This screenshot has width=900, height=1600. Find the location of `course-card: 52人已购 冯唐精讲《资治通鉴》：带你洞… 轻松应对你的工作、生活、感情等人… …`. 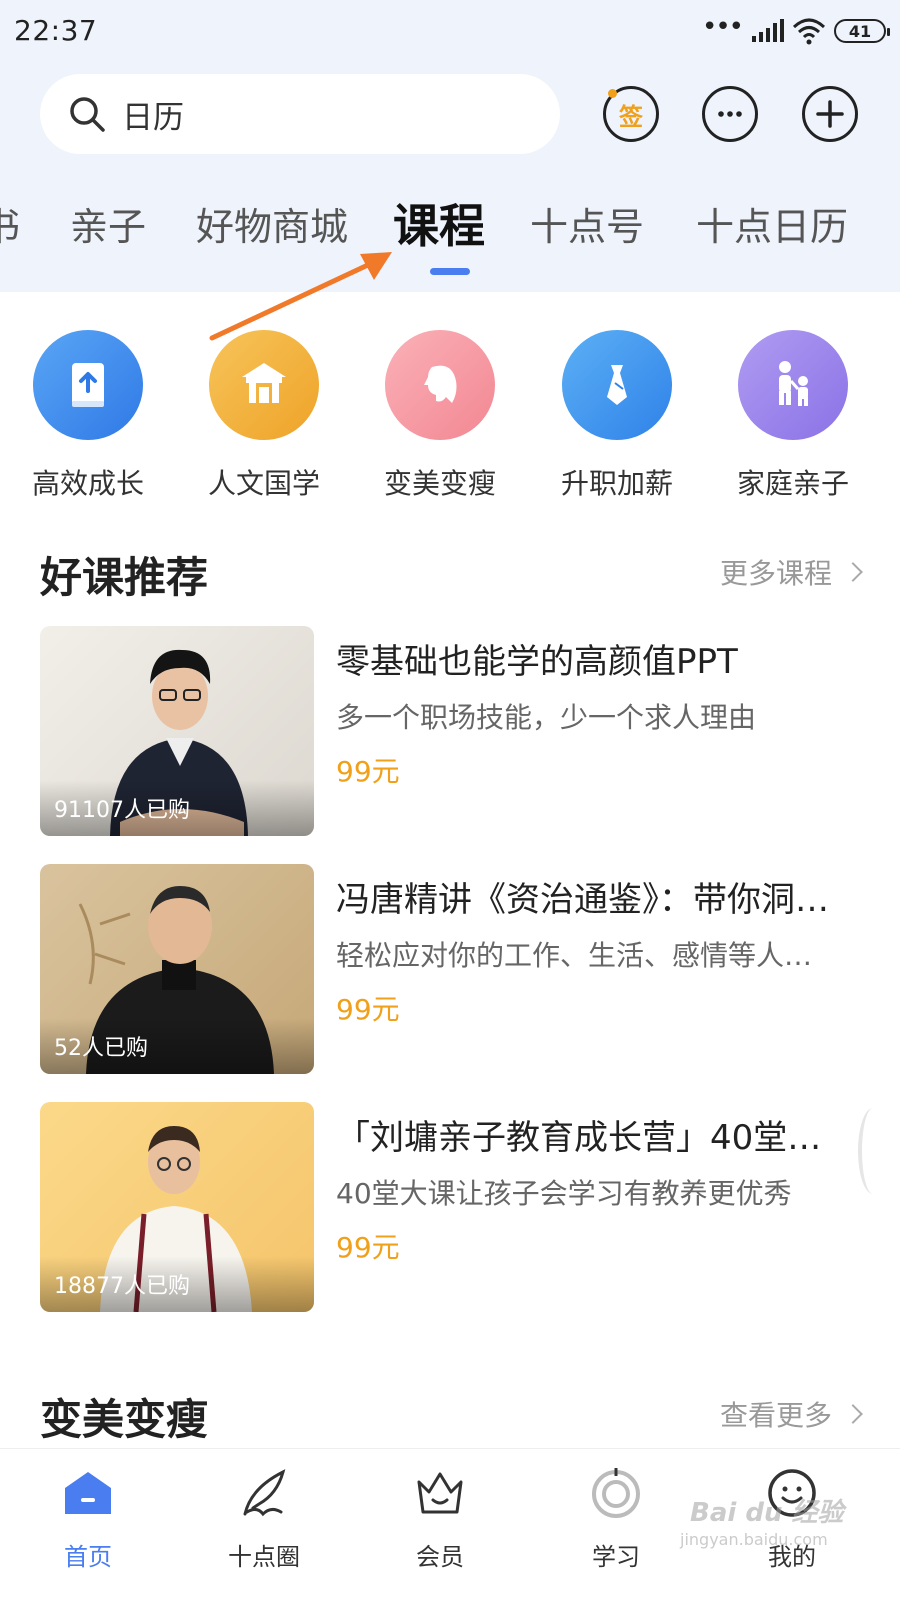

course-card: 52人已购 冯唐精讲《资治通鉴》：带你洞… 轻松应对你的工作、生活、感情等人… … is located at coordinates (450, 969).